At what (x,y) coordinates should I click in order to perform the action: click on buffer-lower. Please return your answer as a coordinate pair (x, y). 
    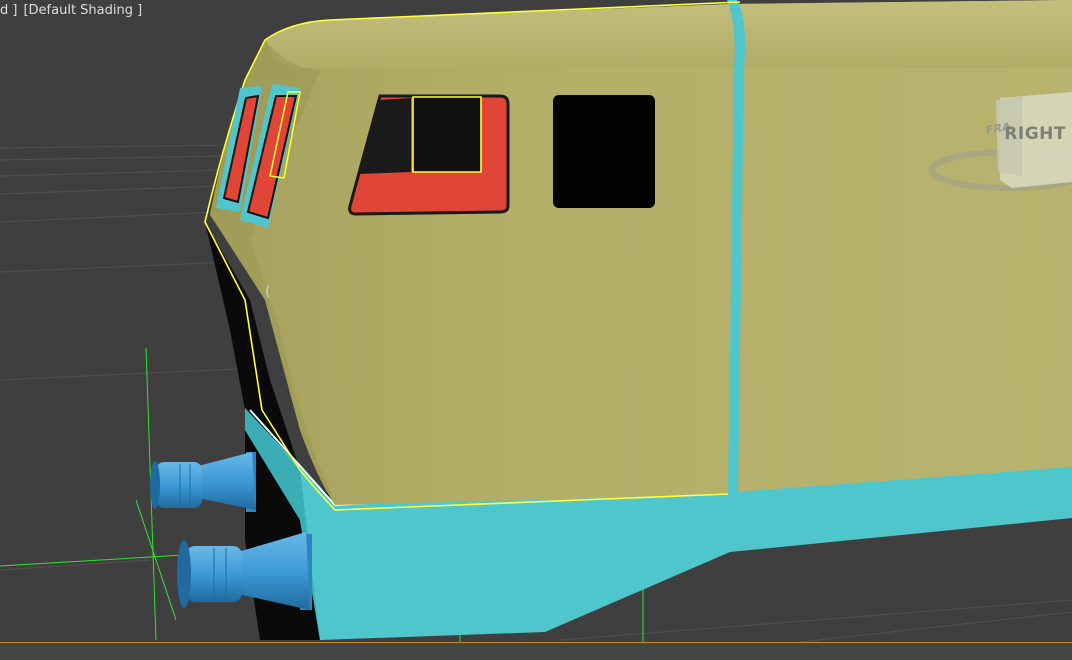
    Looking at the image, I should click on (244, 571).